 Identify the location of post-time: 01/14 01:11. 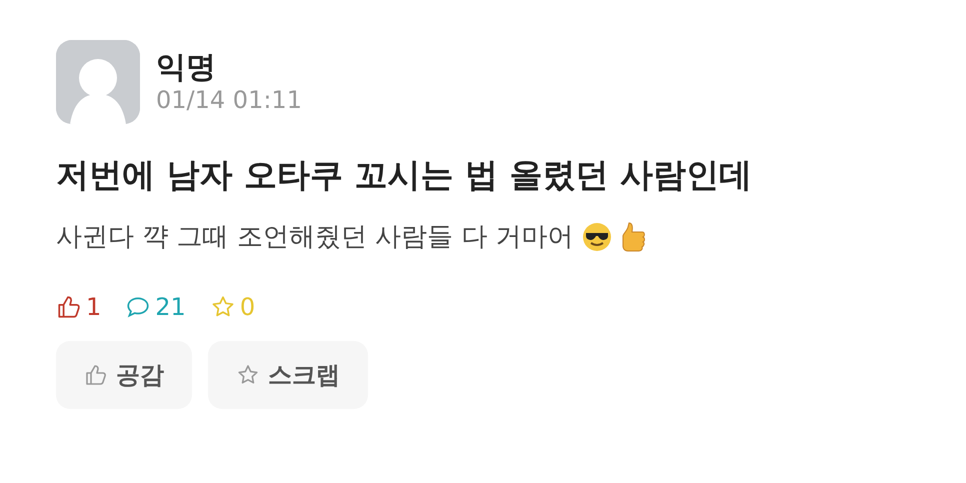
(229, 100).